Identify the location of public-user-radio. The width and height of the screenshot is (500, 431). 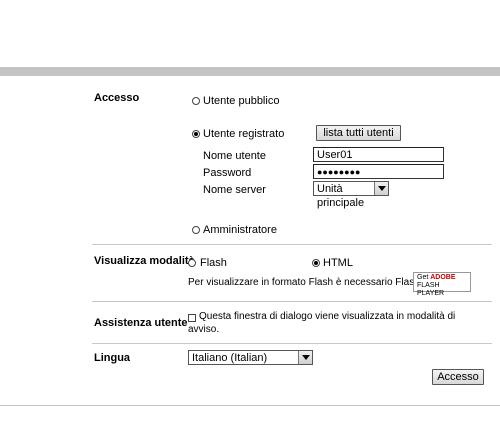
(196, 102).